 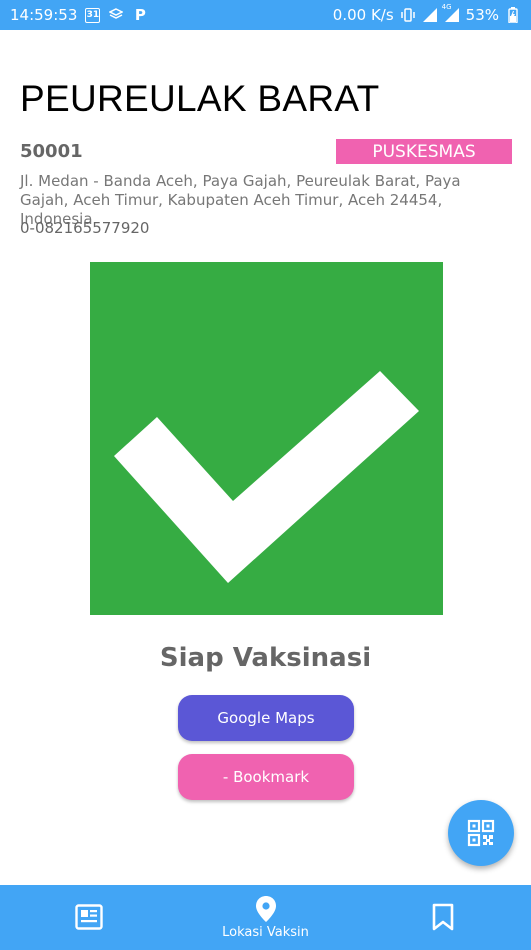 I want to click on qr-scan-fab, so click(x=481, y=833).